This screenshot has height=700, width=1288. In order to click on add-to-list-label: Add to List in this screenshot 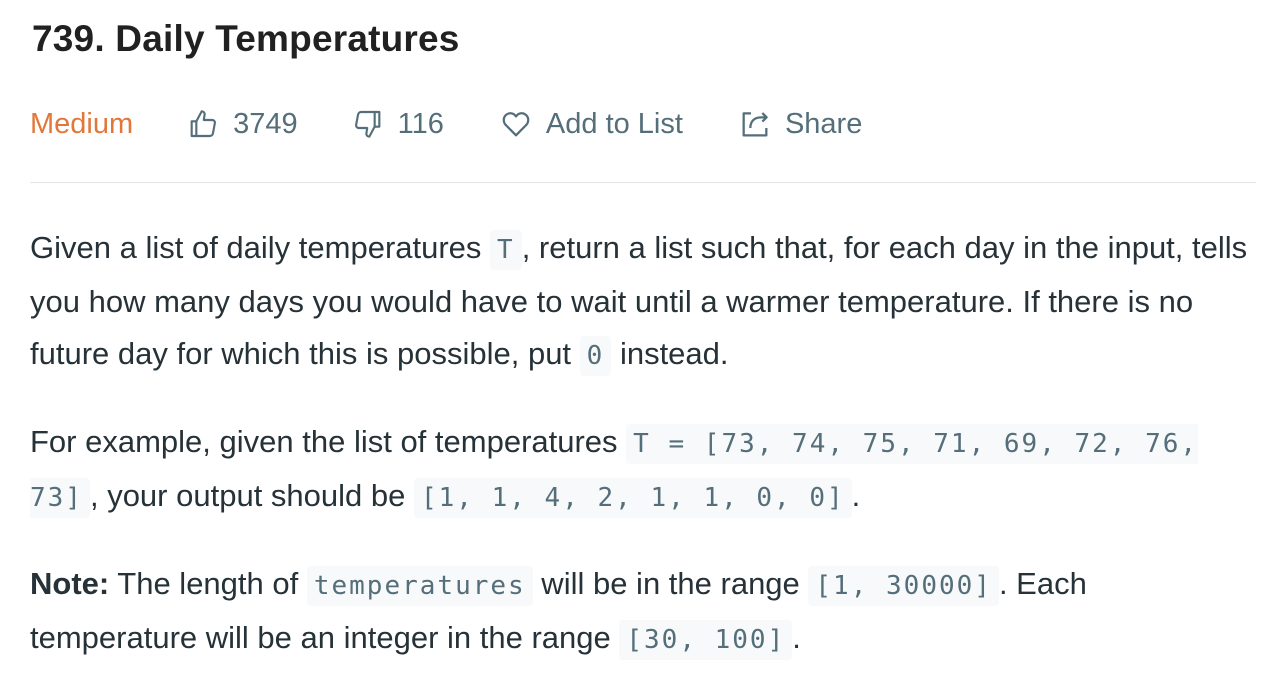, I will do `click(614, 123)`.